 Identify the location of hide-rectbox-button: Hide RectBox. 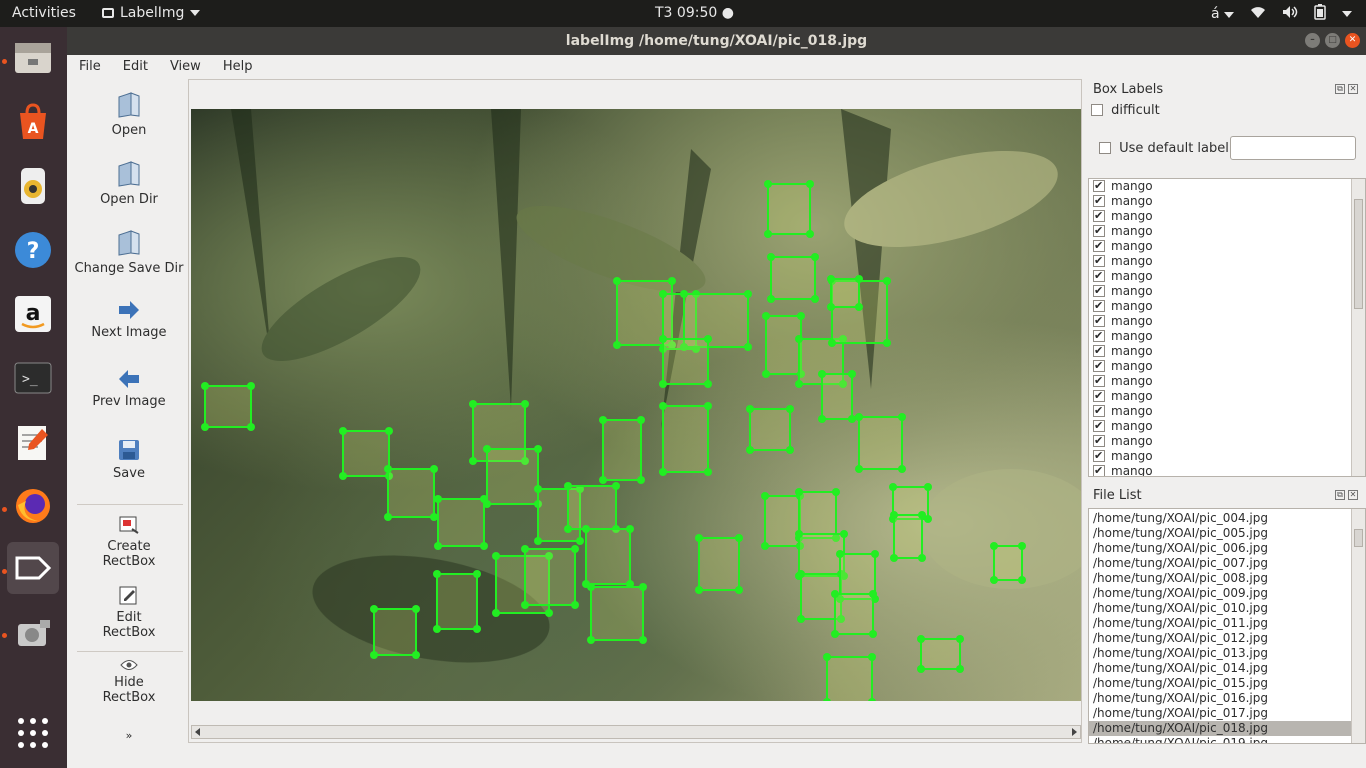
(129, 682).